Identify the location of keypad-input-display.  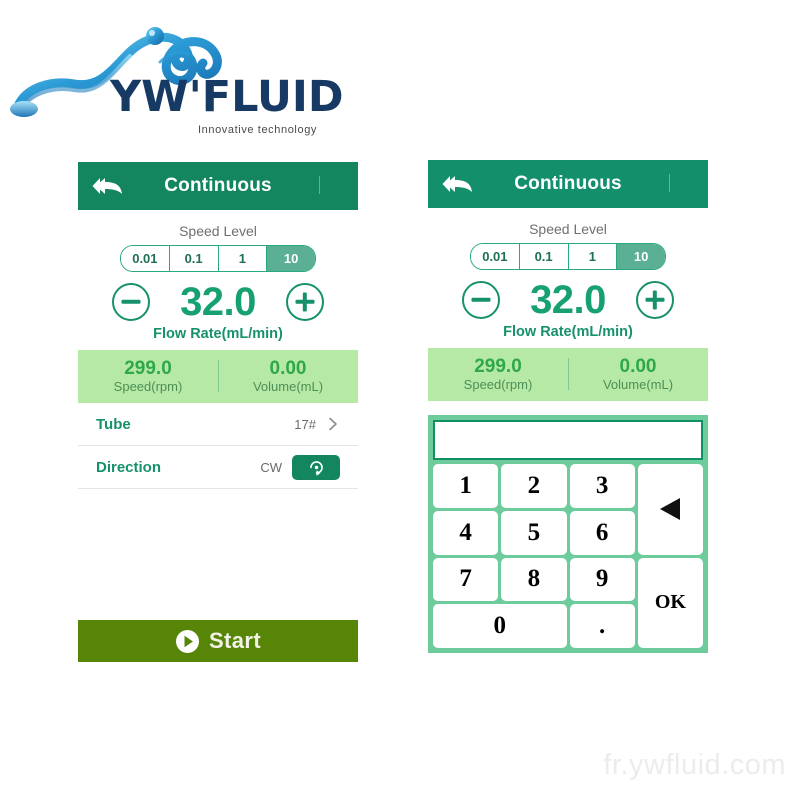
(568, 440).